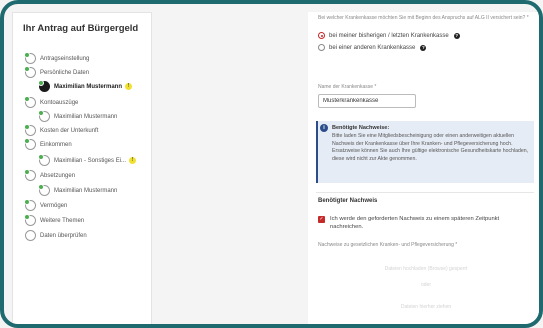  I want to click on sidebar-item-maximilian-konto: Maximilian Mustermann, so click(78, 116).